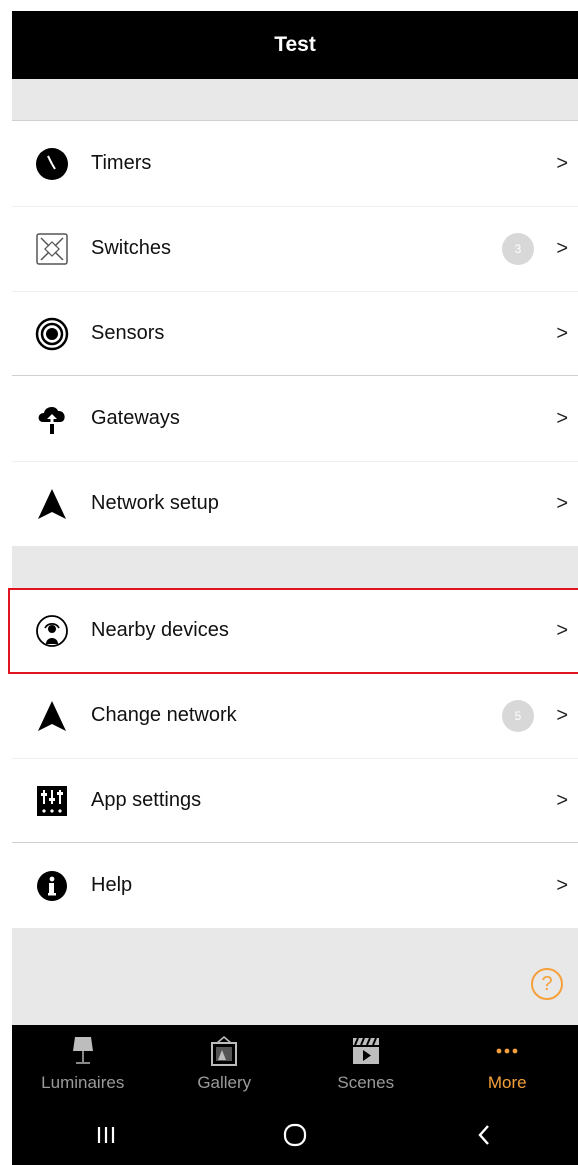 The width and height of the screenshot is (578, 1165). Describe the element at coordinates (164, 715) in the screenshot. I see `menu-item-label: Change network` at that location.